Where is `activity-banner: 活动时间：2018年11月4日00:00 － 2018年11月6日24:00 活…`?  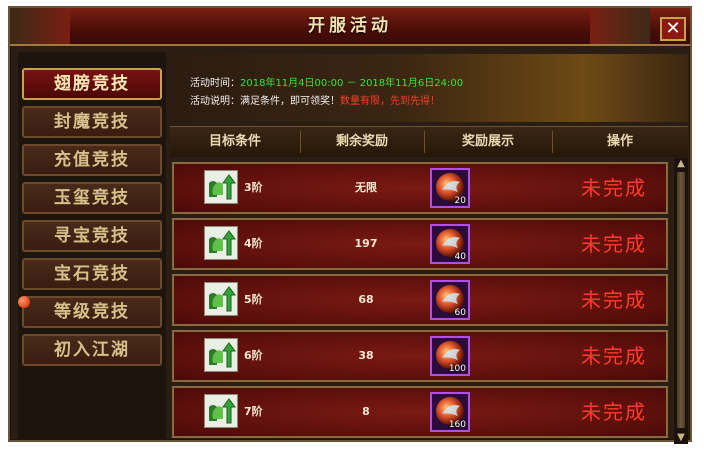 activity-banner: 活动时间：2018年11月4日00:00 － 2018年11月6日24:00 活… is located at coordinates (429, 88).